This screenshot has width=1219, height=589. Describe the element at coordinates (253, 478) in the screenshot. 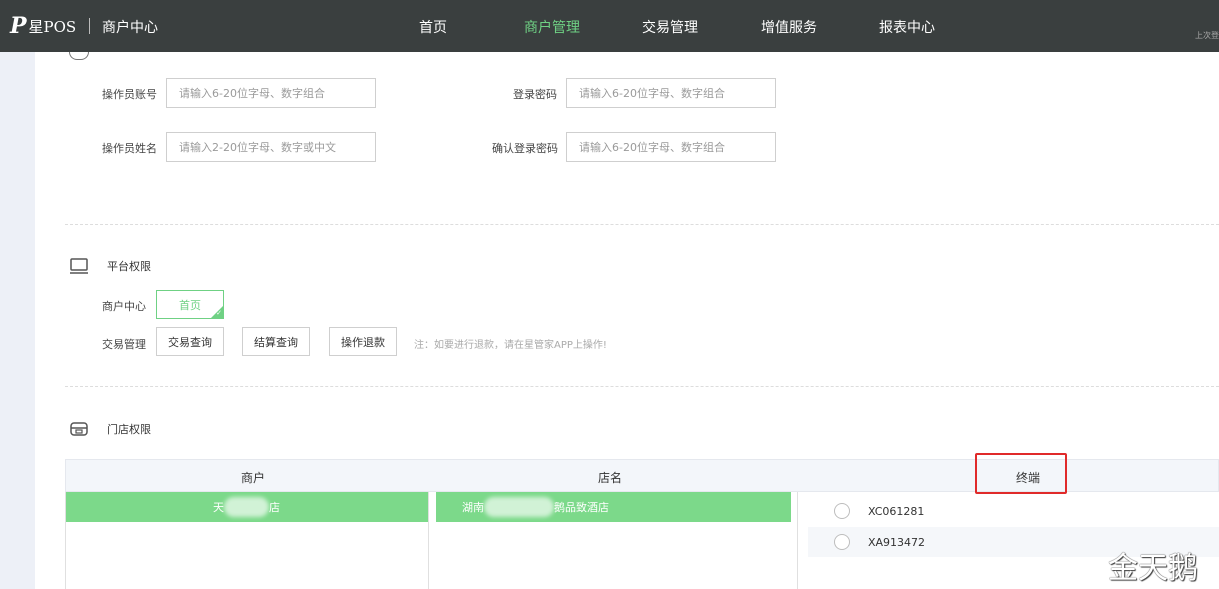

I see `merchant-column-header: 商户` at that location.